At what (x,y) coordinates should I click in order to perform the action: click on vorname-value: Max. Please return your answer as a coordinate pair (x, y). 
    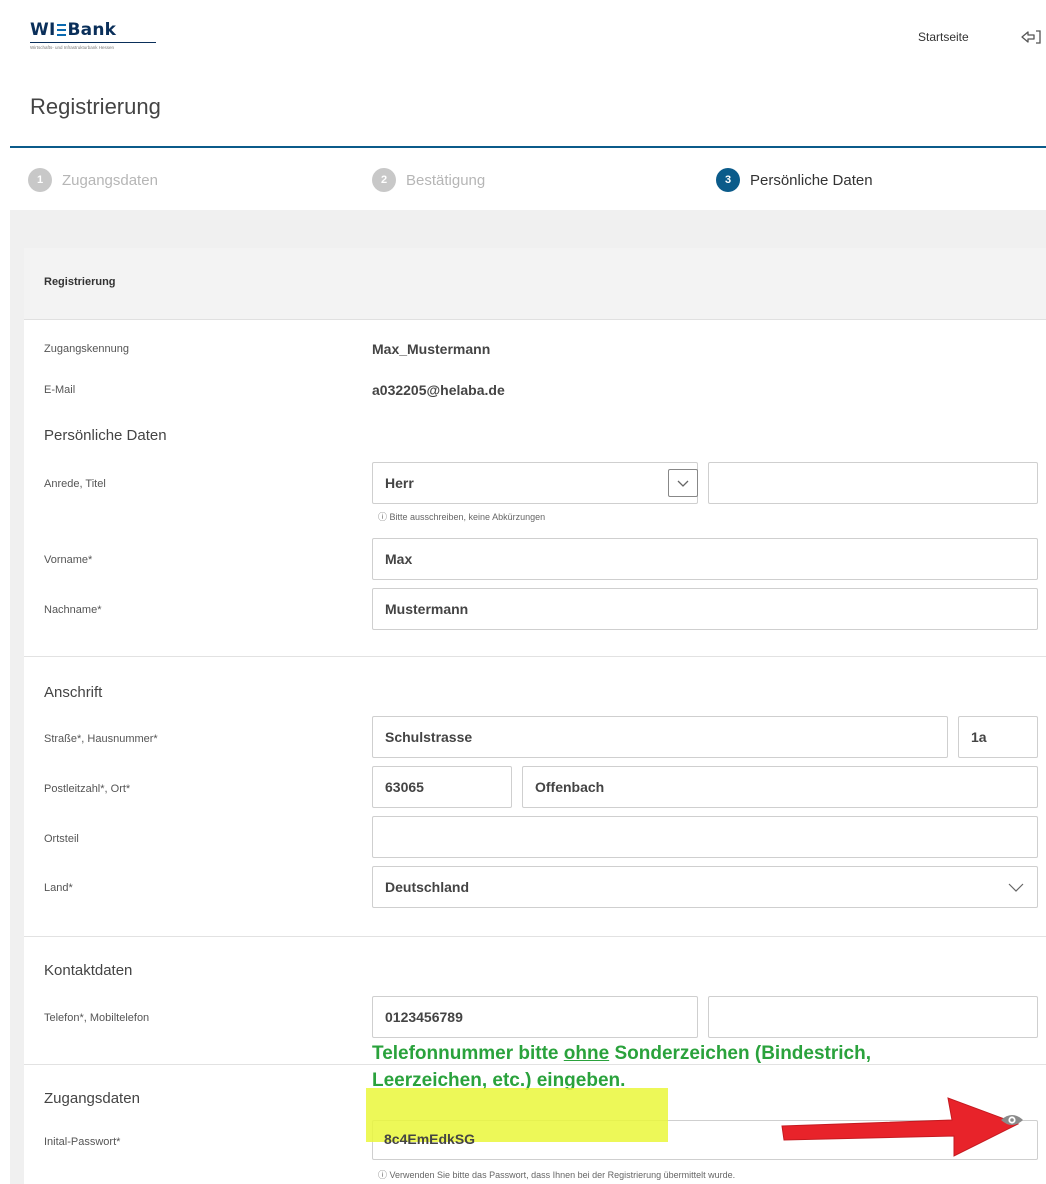
    Looking at the image, I should click on (399, 559).